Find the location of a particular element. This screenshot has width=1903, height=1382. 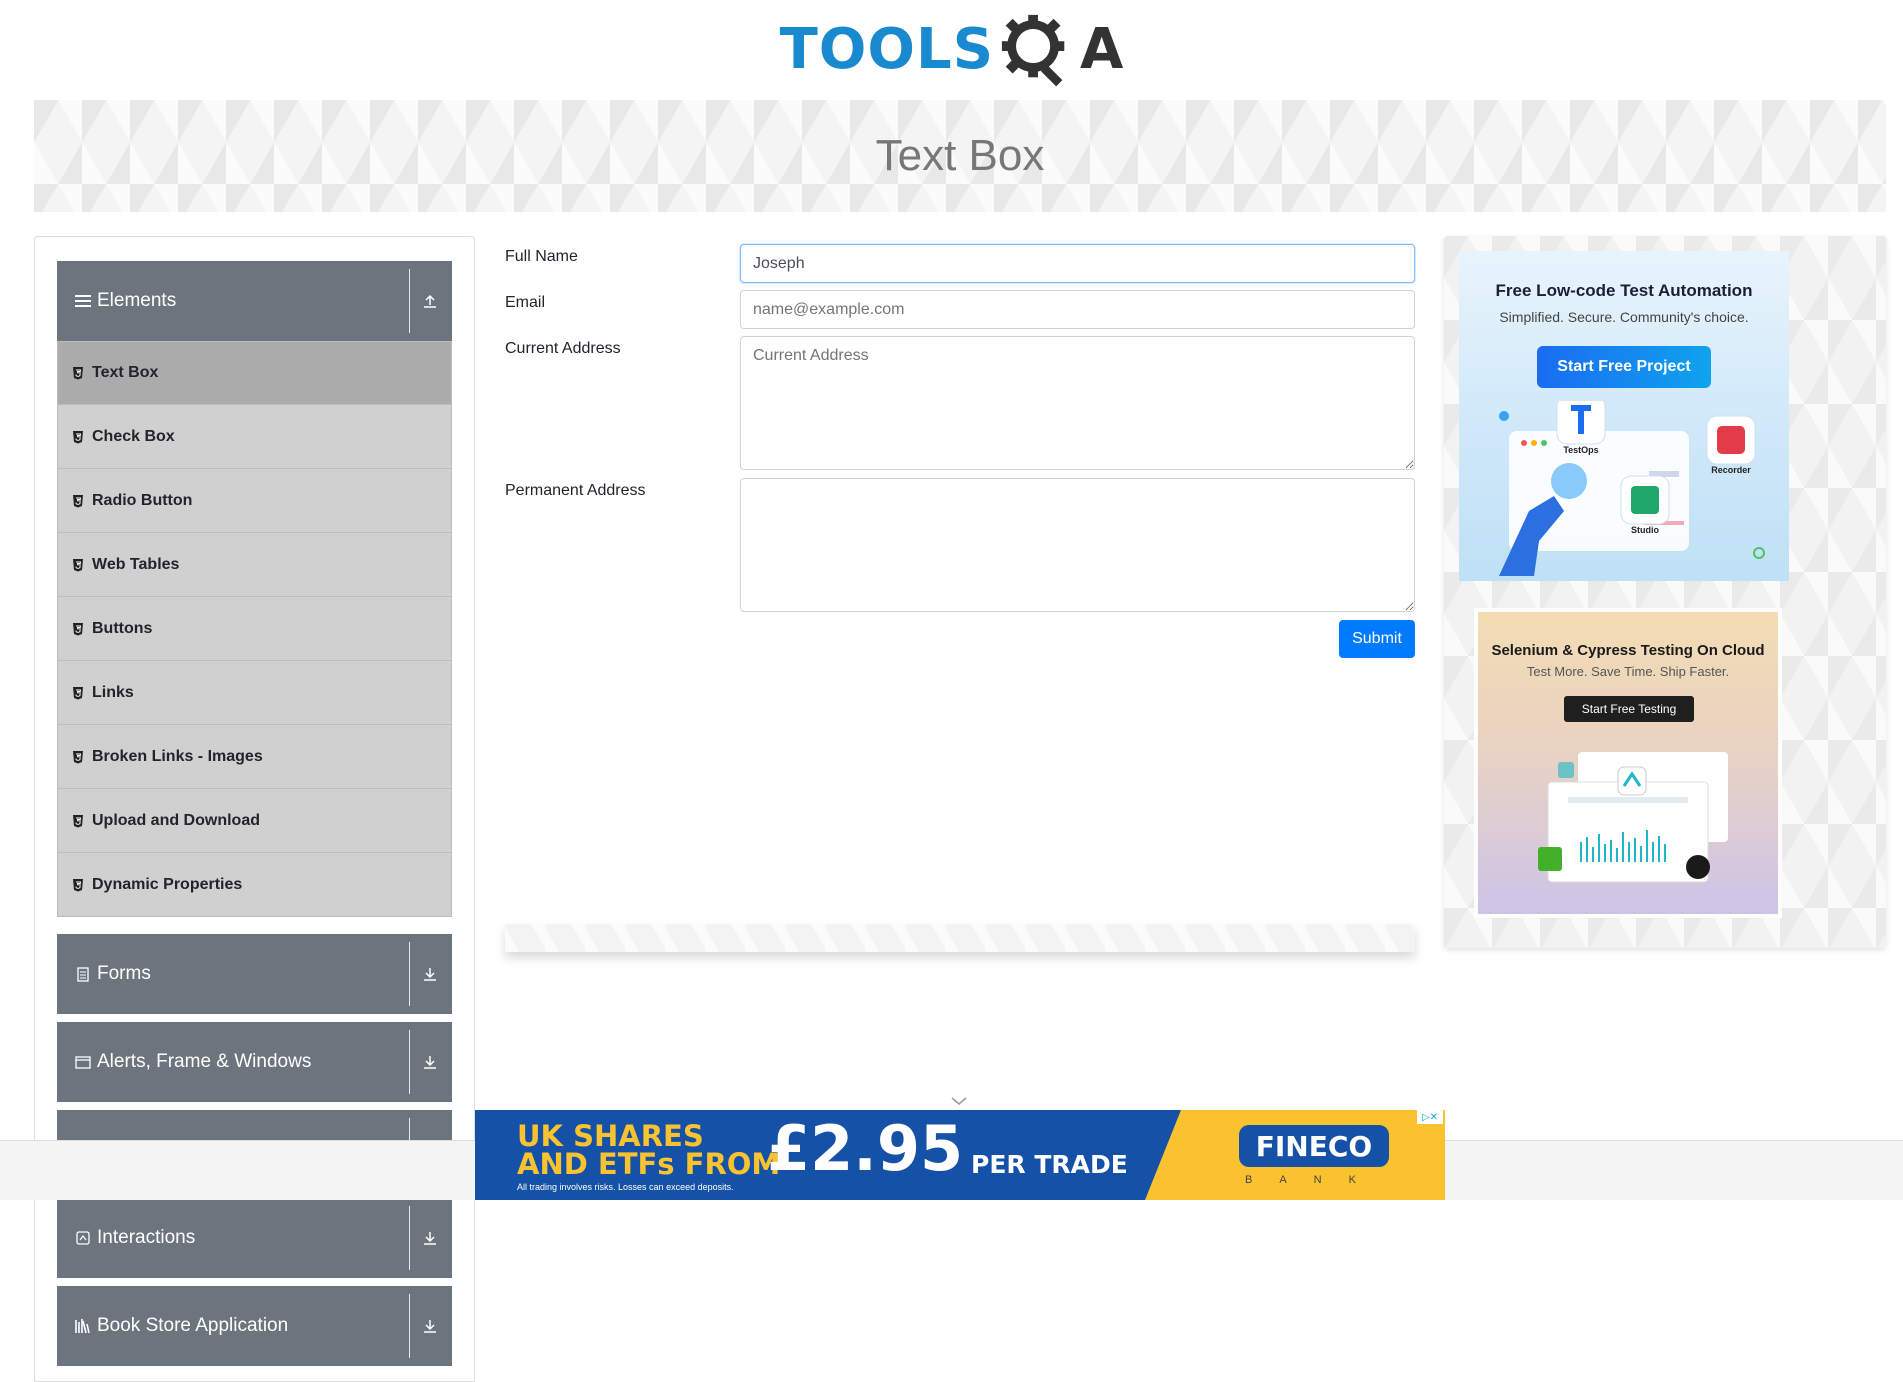

menu-item-label: Buttons is located at coordinates (122, 628).